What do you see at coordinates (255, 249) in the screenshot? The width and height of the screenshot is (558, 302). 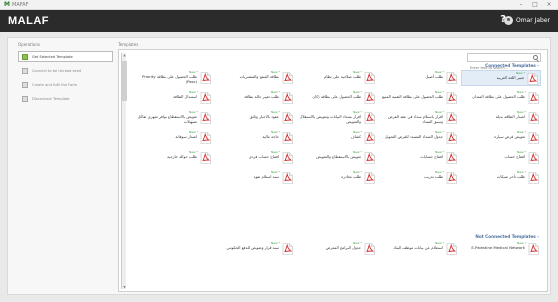 I see `template-card: New * سند قرار وتعويض للدفع الحكومي` at bounding box center [255, 249].